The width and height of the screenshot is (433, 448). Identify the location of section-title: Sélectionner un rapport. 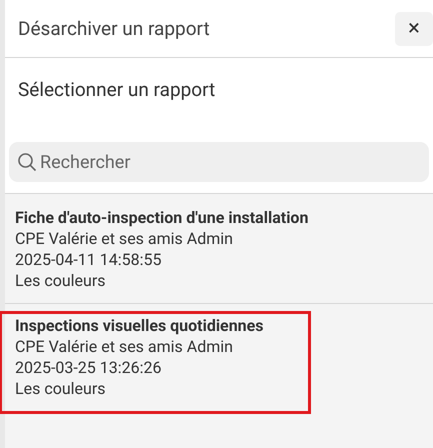
(116, 90).